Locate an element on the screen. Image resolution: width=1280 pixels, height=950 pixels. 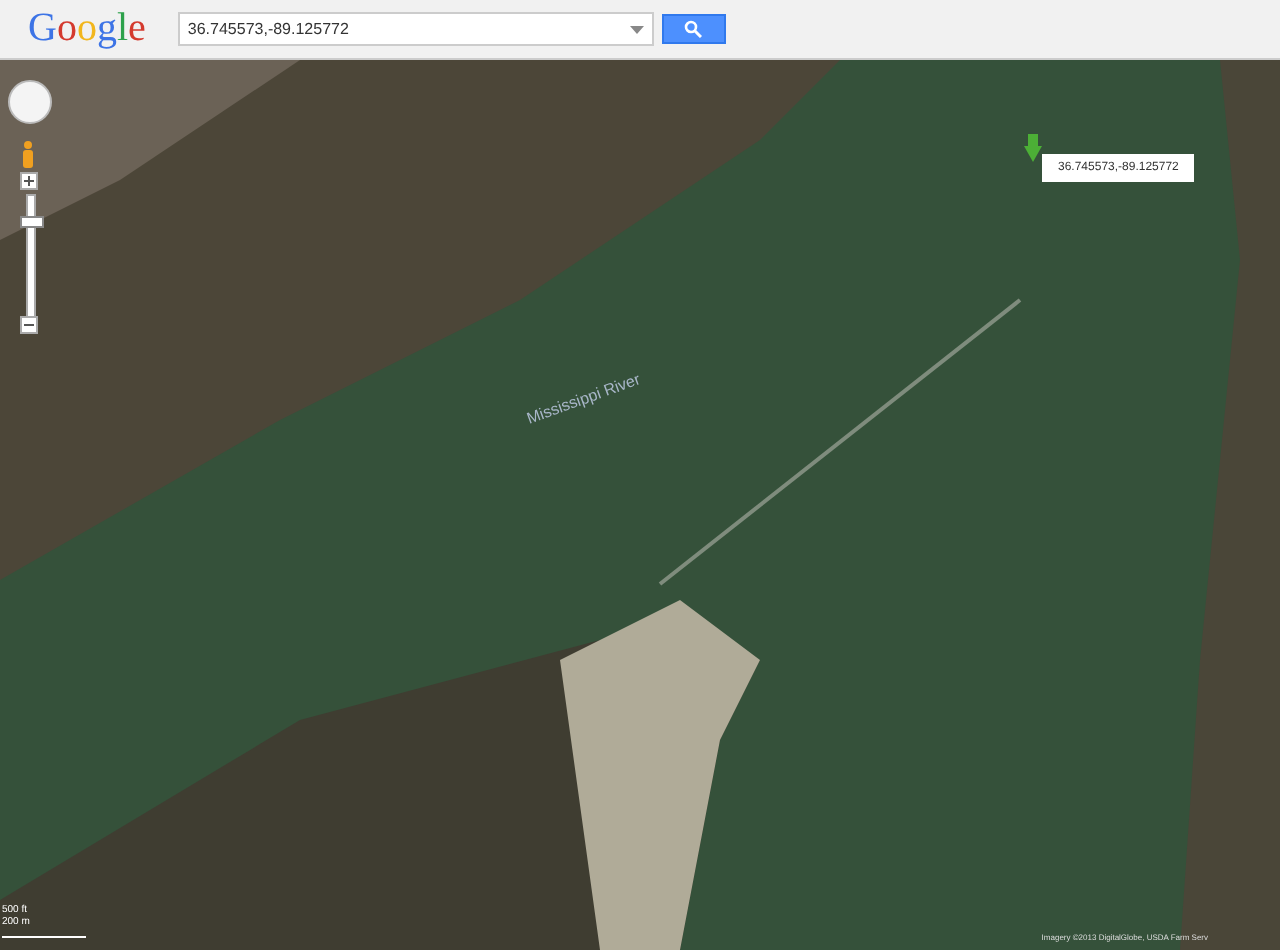
map-marker-icon is located at coordinates (1033, 148).